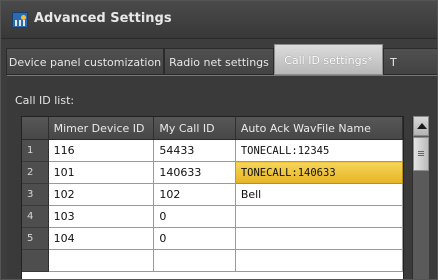 This screenshot has height=280, width=438. What do you see at coordinates (420, 197) in the screenshot?
I see `table-vertical-scrollbar` at bounding box center [420, 197].